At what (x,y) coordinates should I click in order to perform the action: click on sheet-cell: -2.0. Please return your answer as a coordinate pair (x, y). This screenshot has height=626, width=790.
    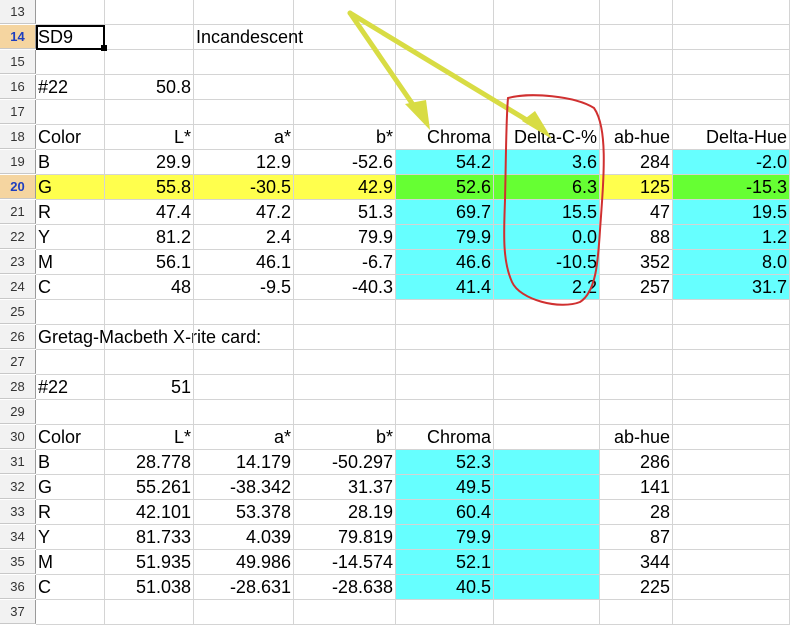
    Looking at the image, I should click on (731, 162).